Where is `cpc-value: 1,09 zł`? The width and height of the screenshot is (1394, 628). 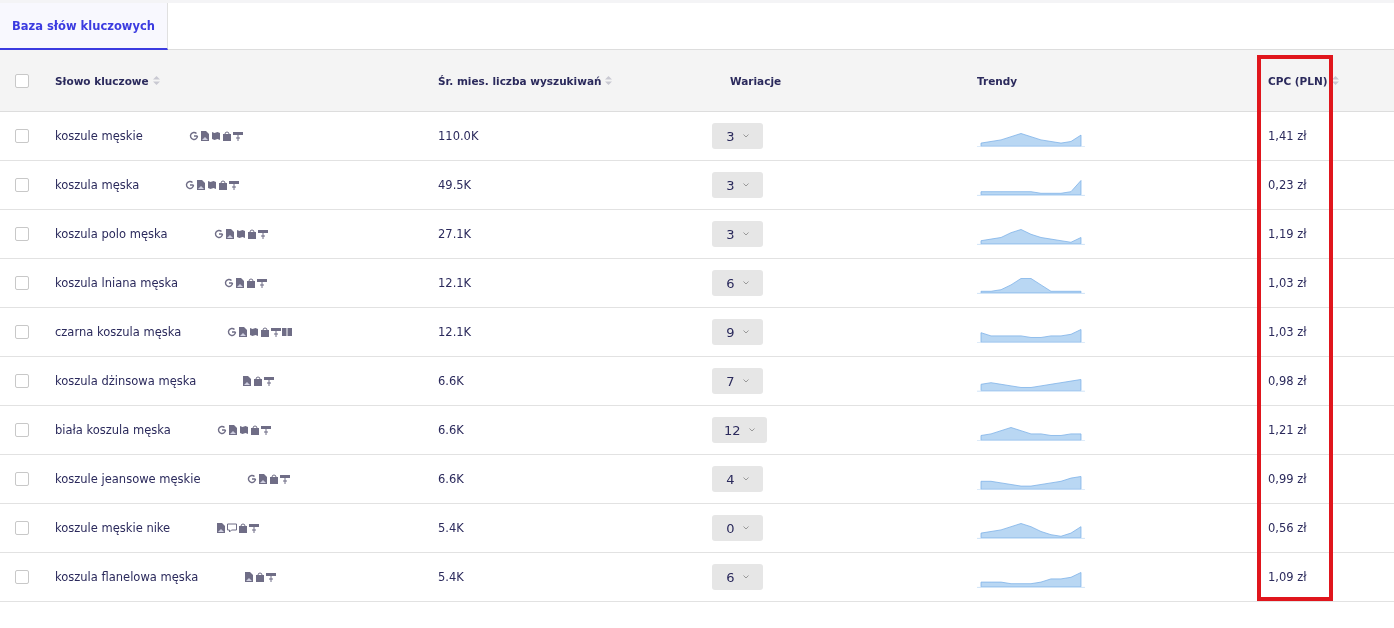
cpc-value: 1,09 zł is located at coordinates (1287, 577).